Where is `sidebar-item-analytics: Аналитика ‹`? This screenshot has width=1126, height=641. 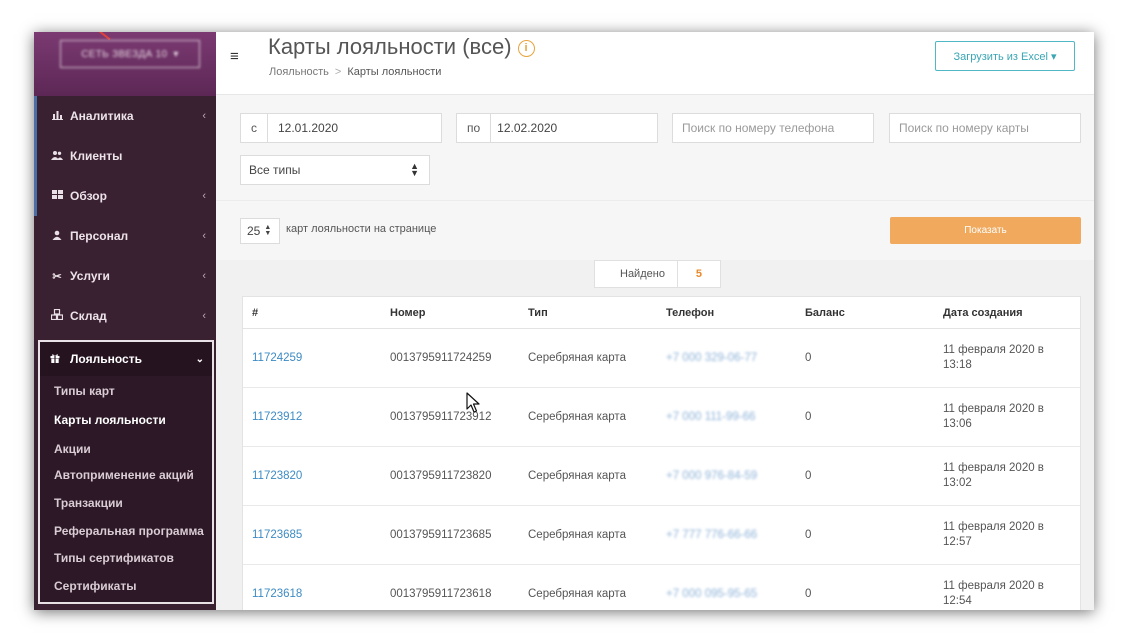
sidebar-item-analytics: Аналитика ‹ is located at coordinates (125, 116).